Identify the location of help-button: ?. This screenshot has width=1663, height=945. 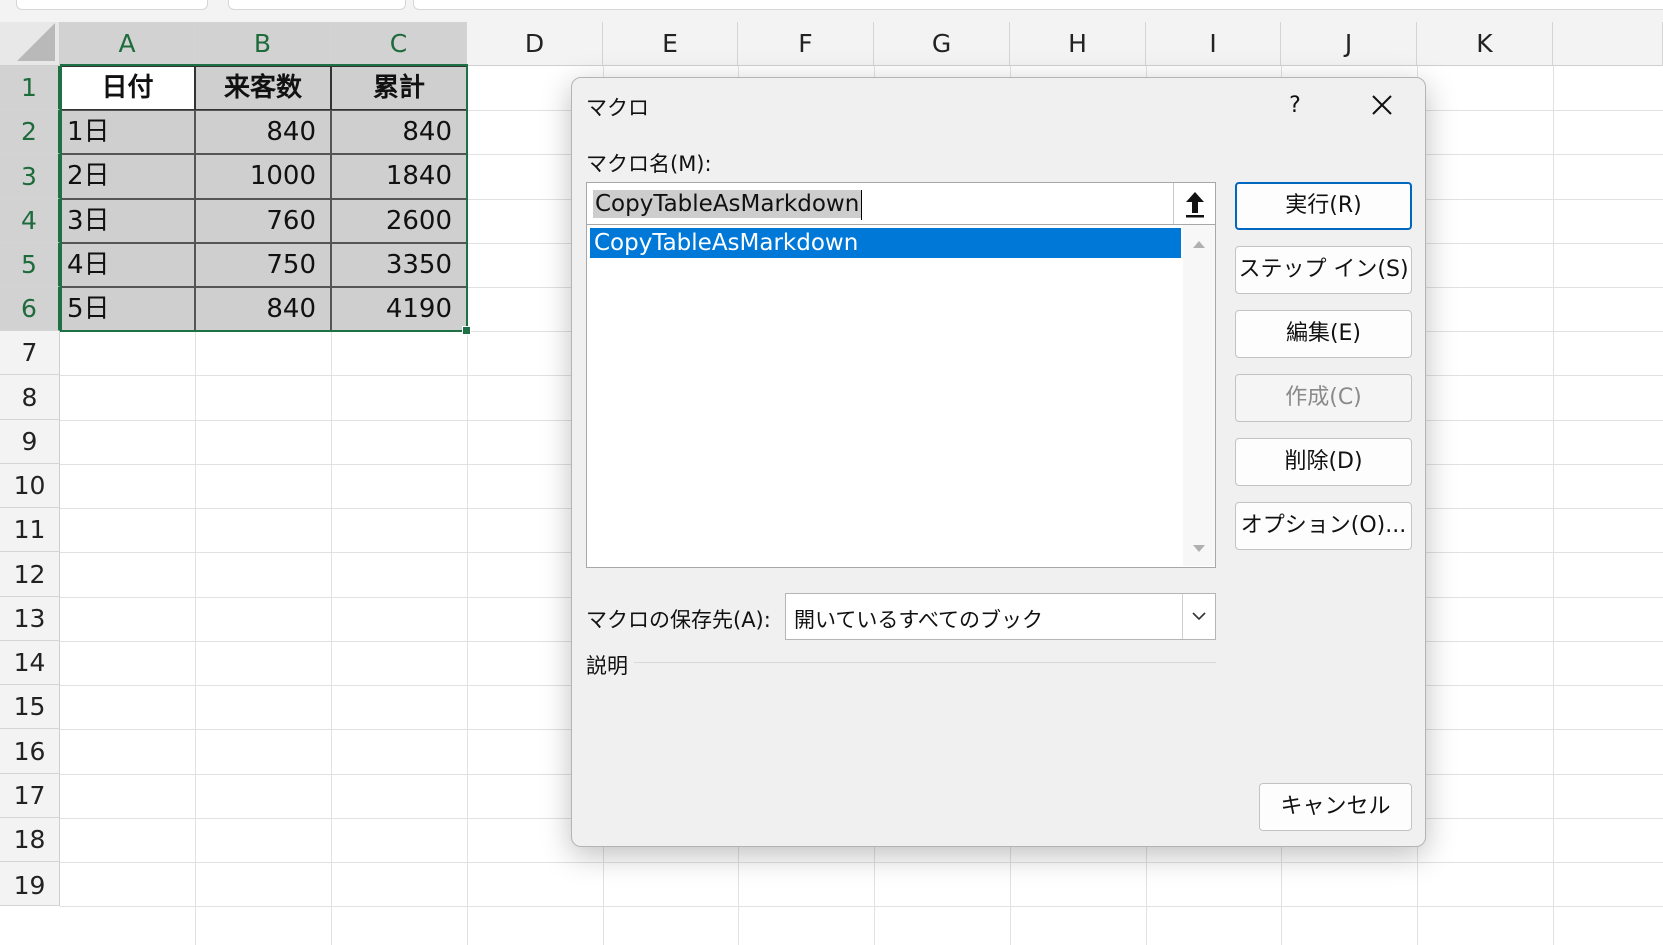
(1295, 106).